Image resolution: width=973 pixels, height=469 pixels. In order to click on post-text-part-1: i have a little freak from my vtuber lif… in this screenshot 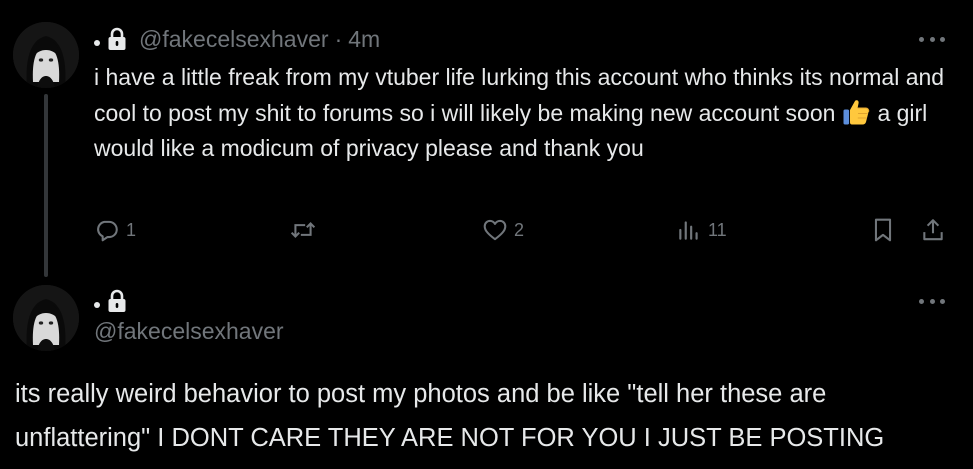, I will do `click(519, 95)`.